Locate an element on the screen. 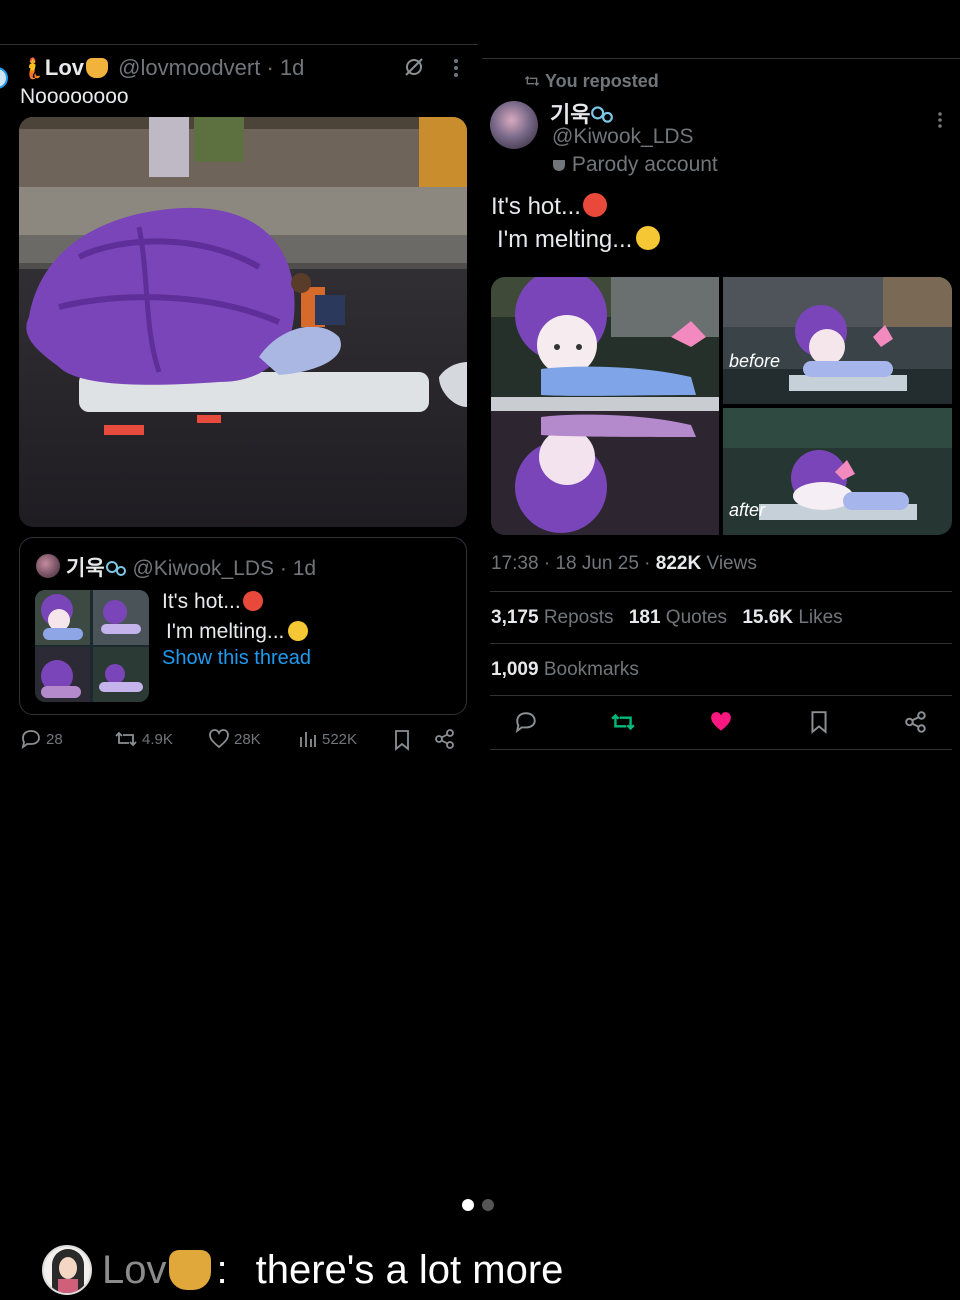 Image resolution: width=960 pixels, height=1300 pixels. views-label: Views is located at coordinates (731, 563).